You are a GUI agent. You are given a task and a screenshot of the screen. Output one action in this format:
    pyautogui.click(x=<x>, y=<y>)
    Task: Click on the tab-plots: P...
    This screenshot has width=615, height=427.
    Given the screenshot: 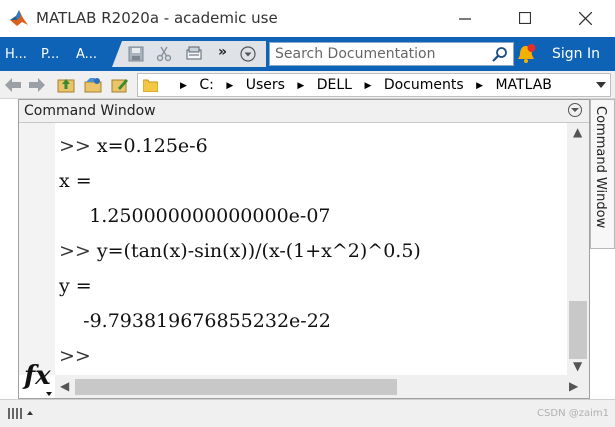 What is the action you would take?
    pyautogui.click(x=50, y=54)
    